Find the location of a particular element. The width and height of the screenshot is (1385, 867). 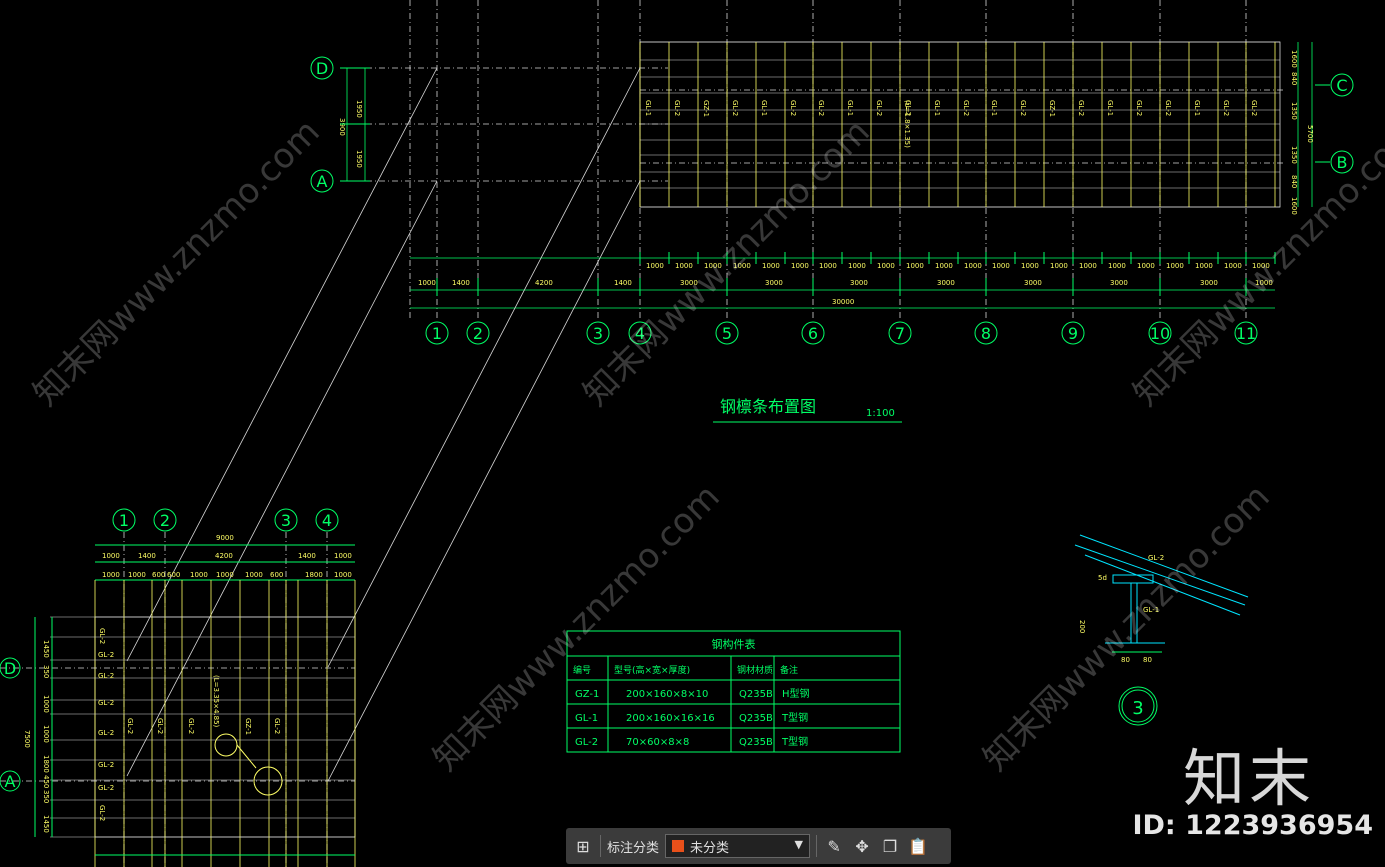

dim-text: 840 is located at coordinates (1294, 181).